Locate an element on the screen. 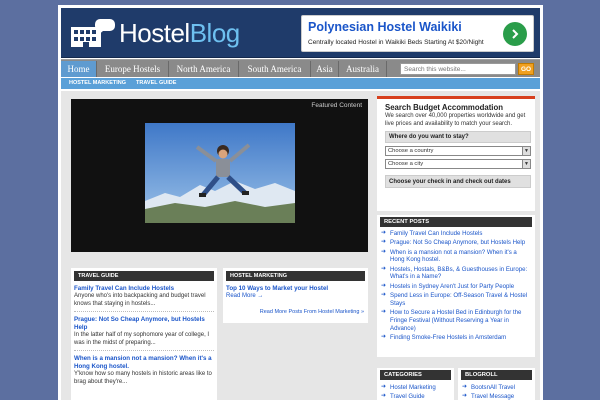  subnav-item-hostel-marketing: Hostel Marketing is located at coordinates (97, 83).